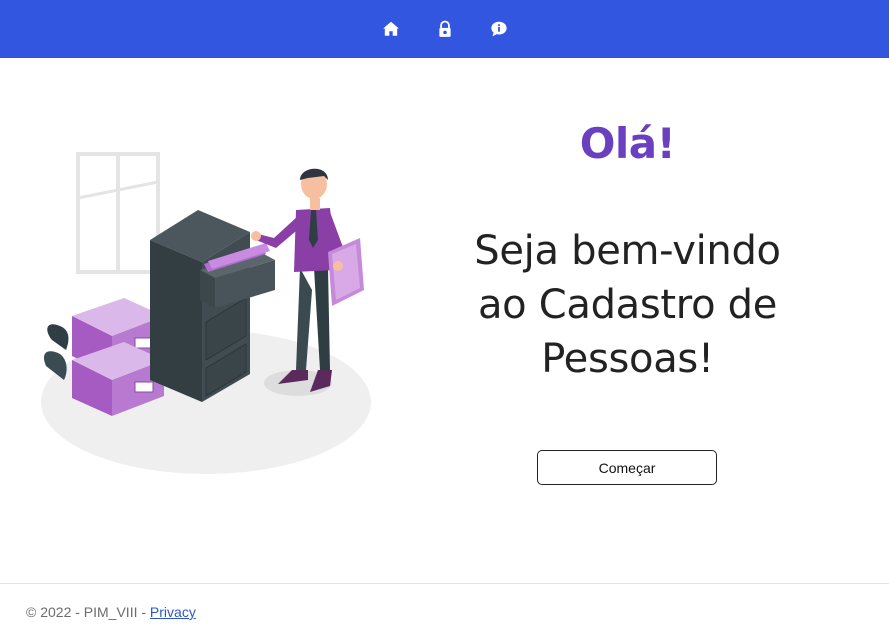 This screenshot has width=889, height=635. I want to click on chat-info-icon, so click(499, 29).